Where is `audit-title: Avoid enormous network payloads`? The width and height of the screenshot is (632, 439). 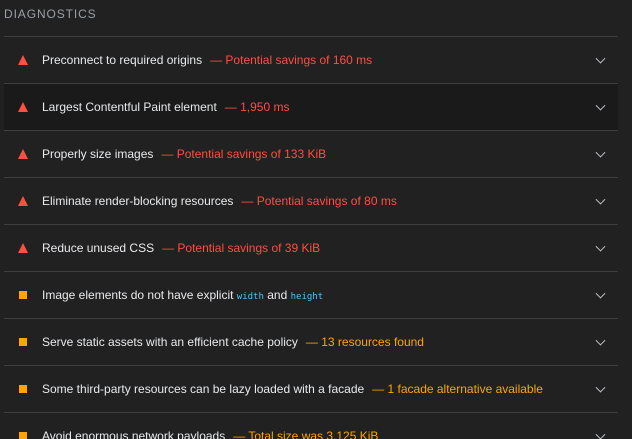 audit-title: Avoid enormous network payloads is located at coordinates (134, 434).